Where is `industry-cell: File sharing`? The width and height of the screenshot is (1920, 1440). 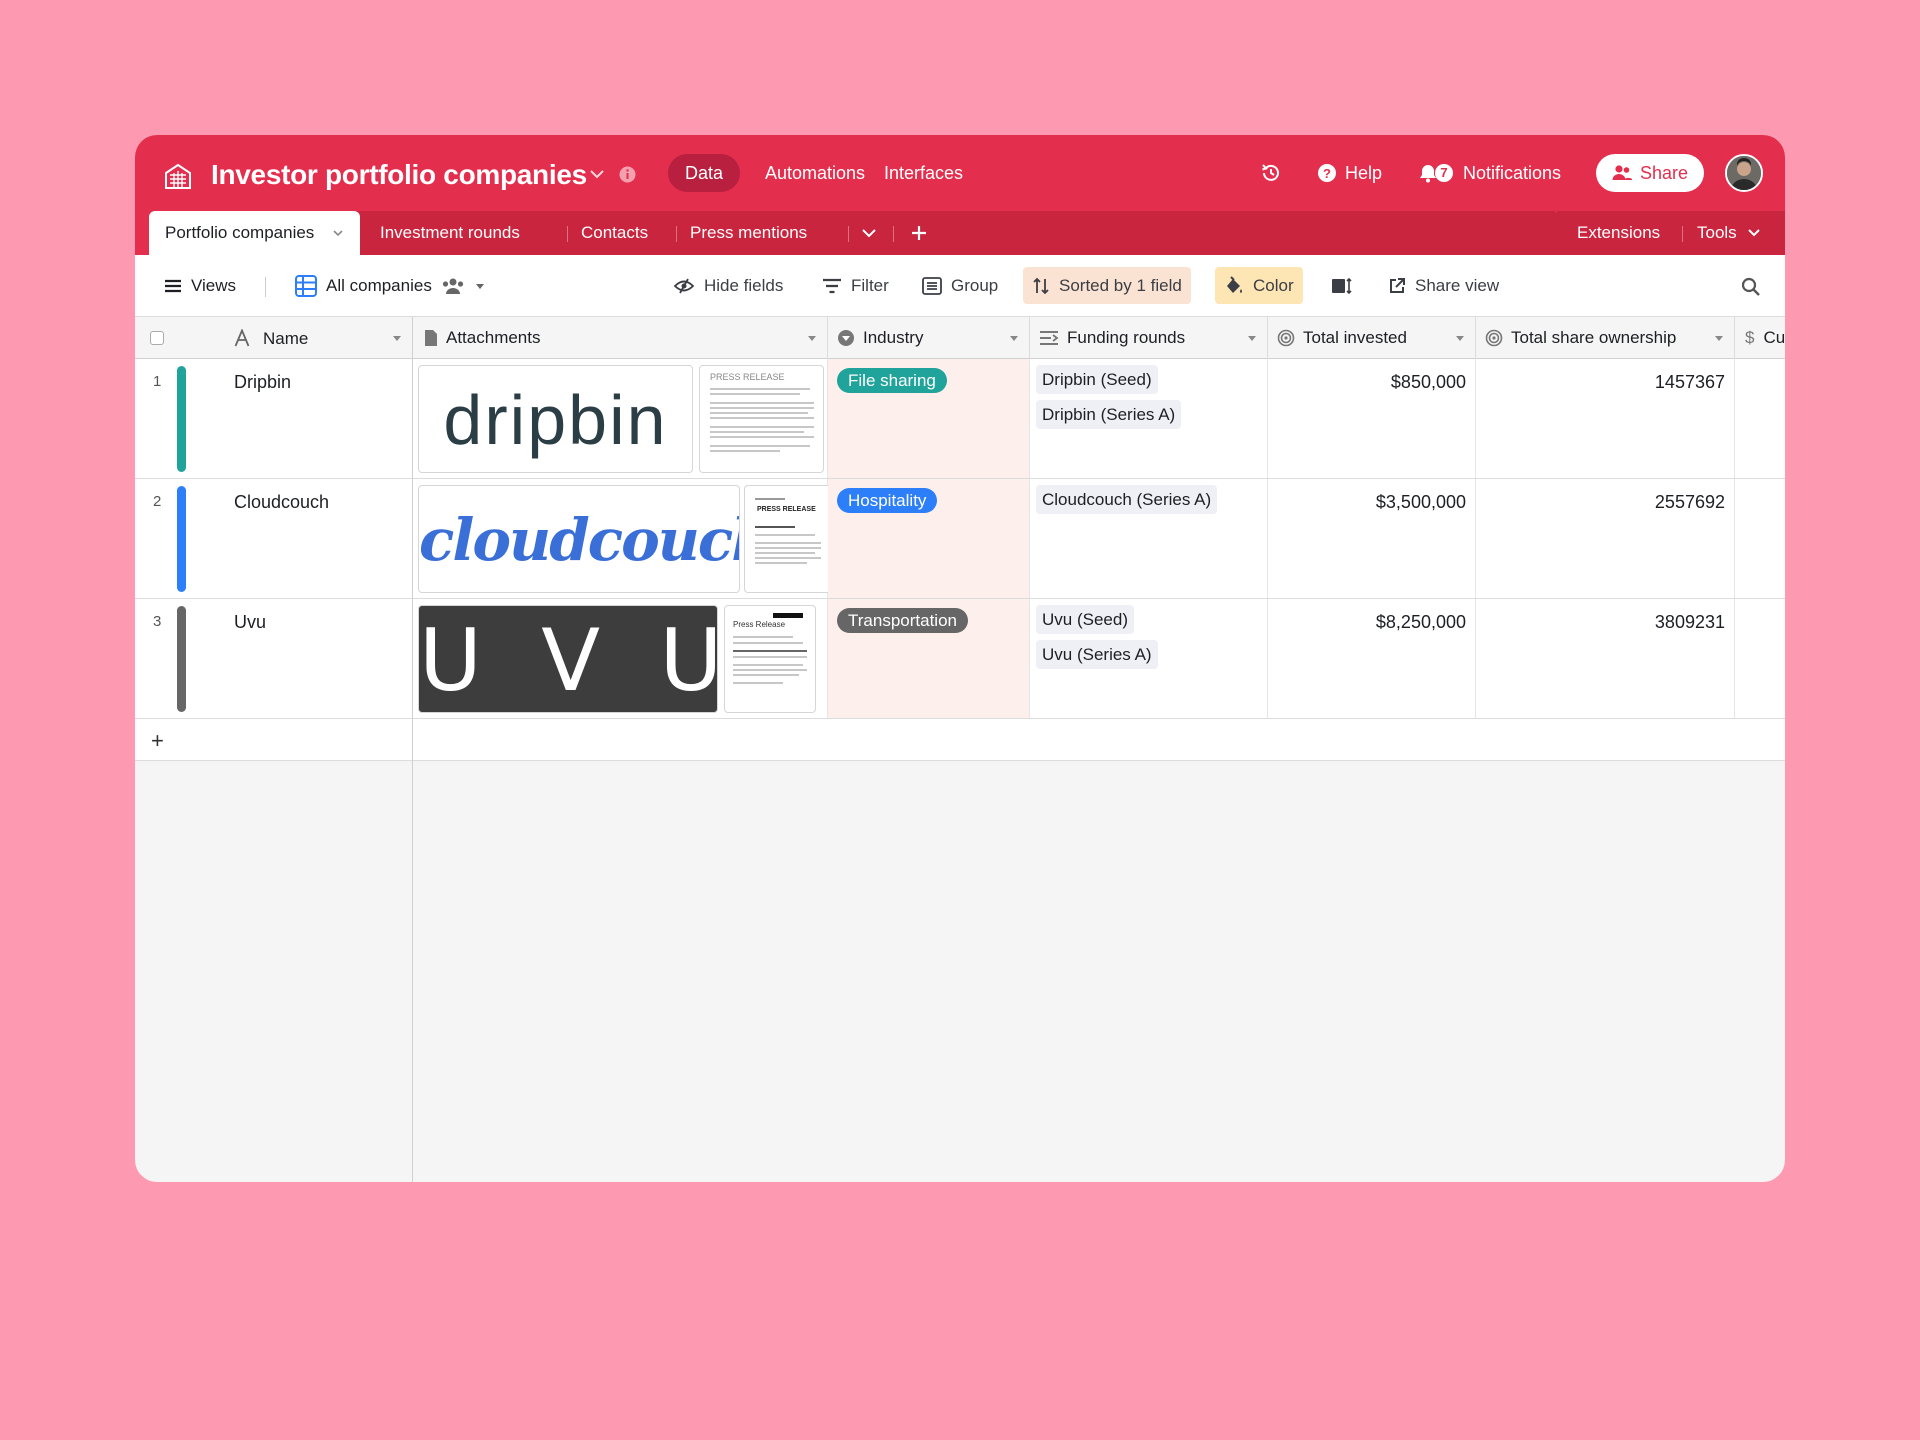
industry-cell: File sharing is located at coordinates (929, 418).